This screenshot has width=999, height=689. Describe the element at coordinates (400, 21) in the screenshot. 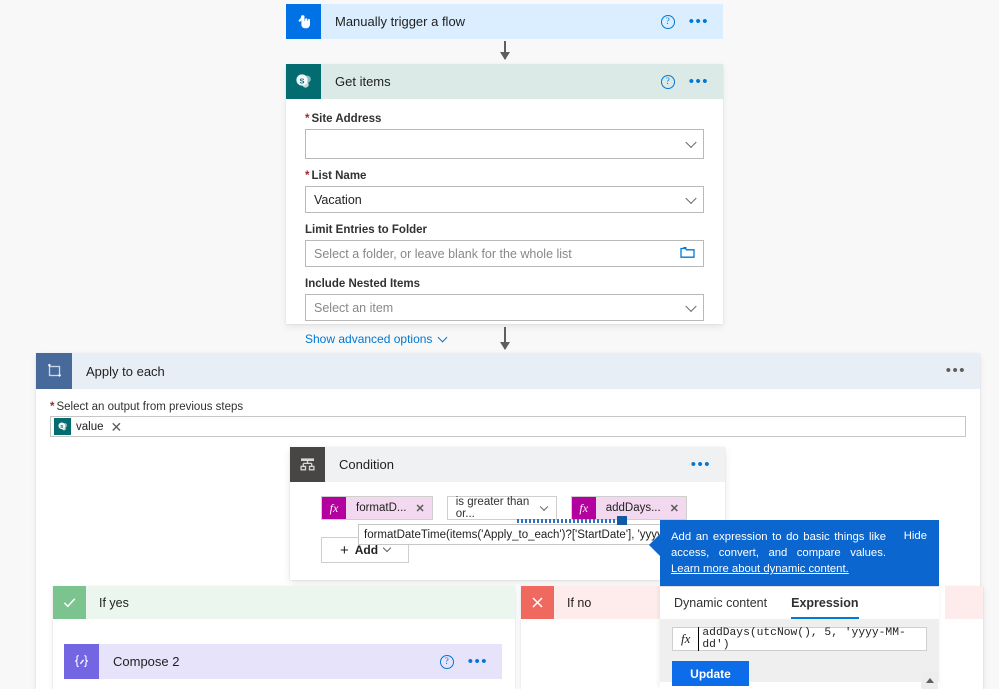

I see `trigger-title: Manually trigger a flow` at that location.